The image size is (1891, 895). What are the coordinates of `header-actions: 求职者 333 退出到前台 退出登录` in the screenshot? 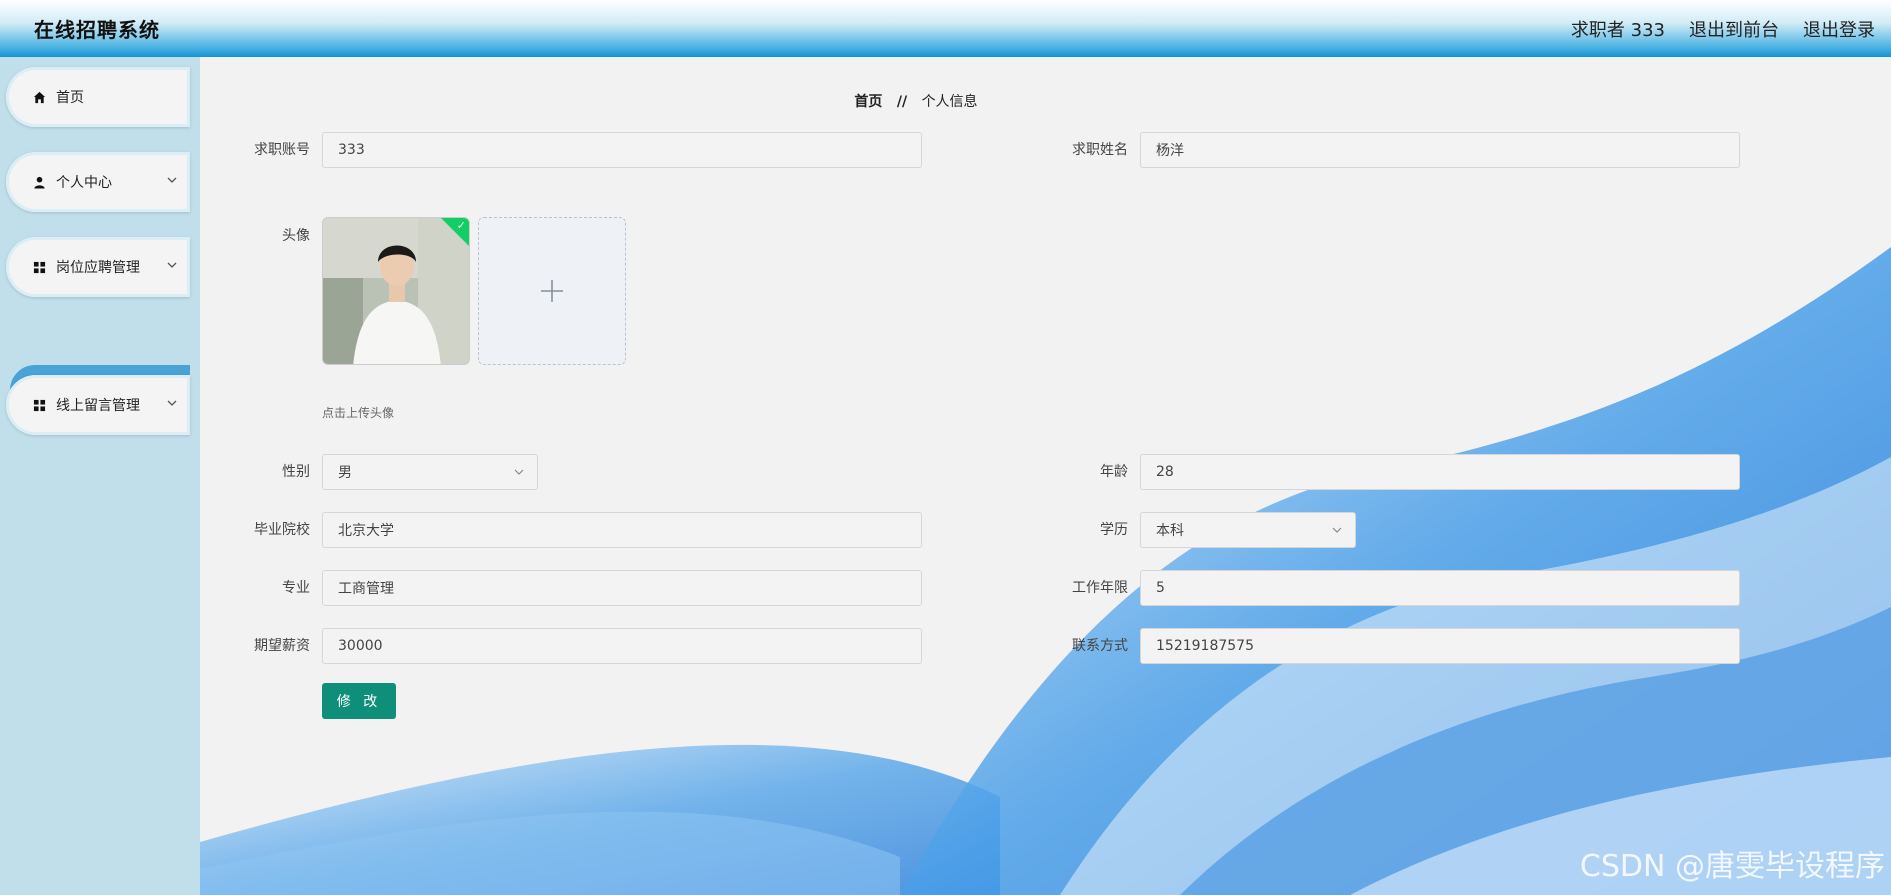 It's located at (1723, 29).